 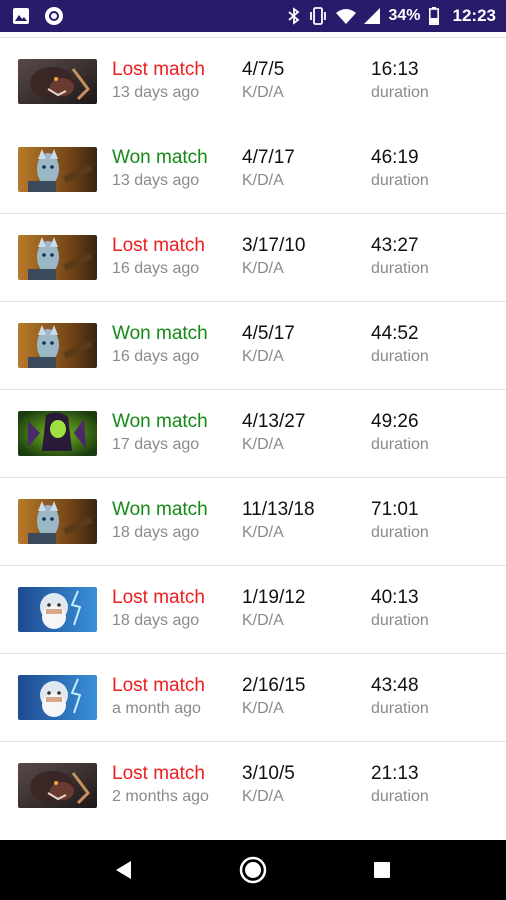 I want to click on recents-icon, so click(x=381, y=870).